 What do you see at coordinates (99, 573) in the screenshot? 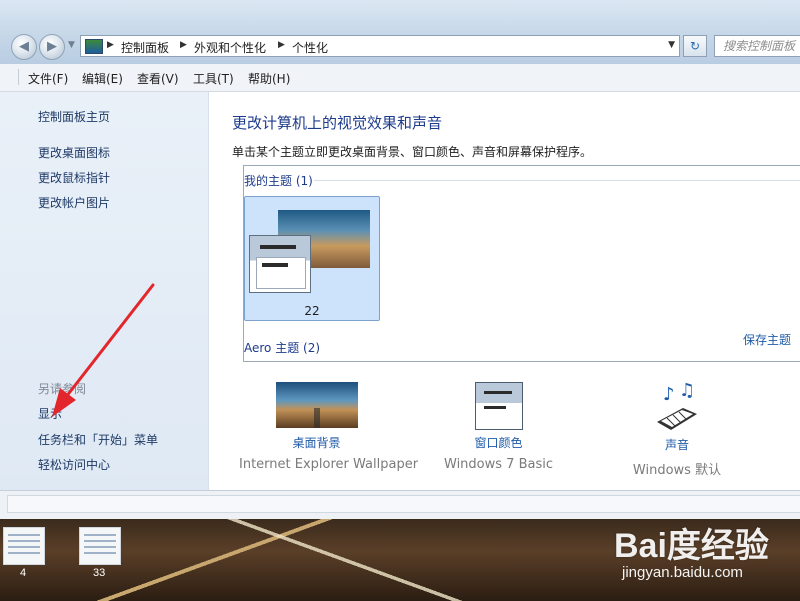
I see `desktop-file-label: 33` at bounding box center [99, 573].